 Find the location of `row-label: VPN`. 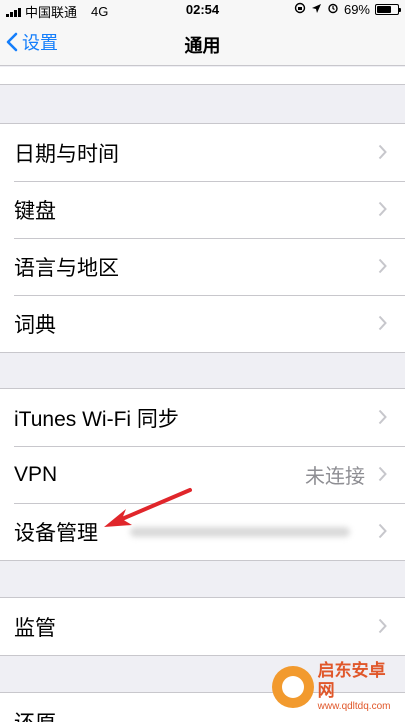

row-label: VPN is located at coordinates (36, 474).